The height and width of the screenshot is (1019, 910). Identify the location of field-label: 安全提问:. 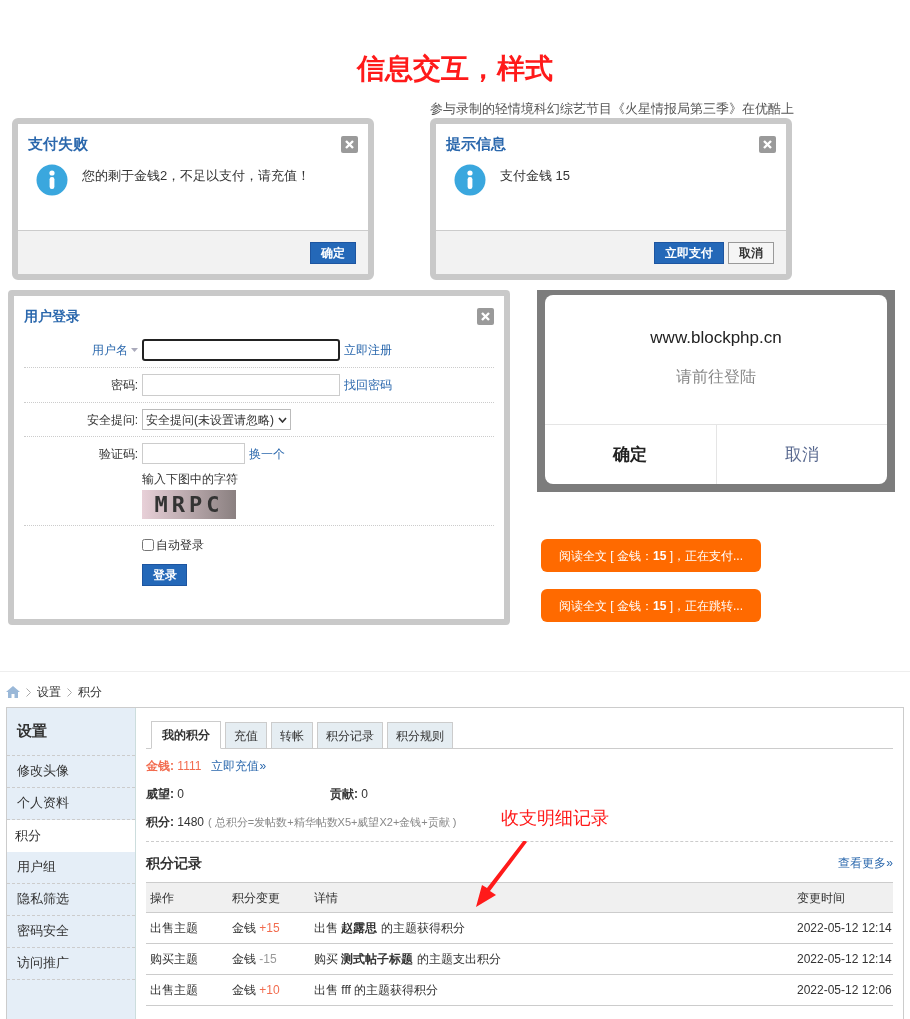
(112, 420).